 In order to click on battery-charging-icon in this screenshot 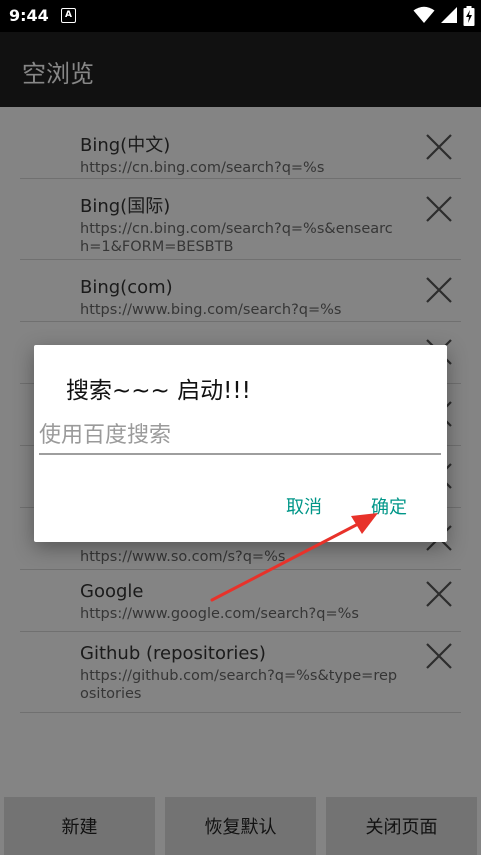, I will do `click(469, 16)`.